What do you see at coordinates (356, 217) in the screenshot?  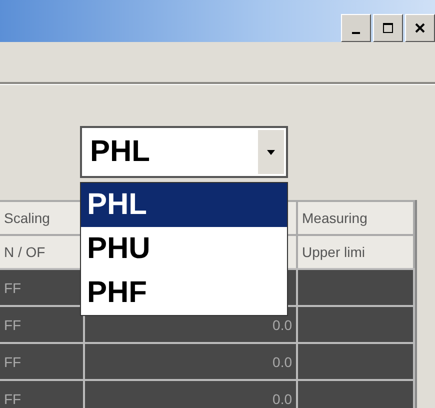 I see `column-header: Measuring` at bounding box center [356, 217].